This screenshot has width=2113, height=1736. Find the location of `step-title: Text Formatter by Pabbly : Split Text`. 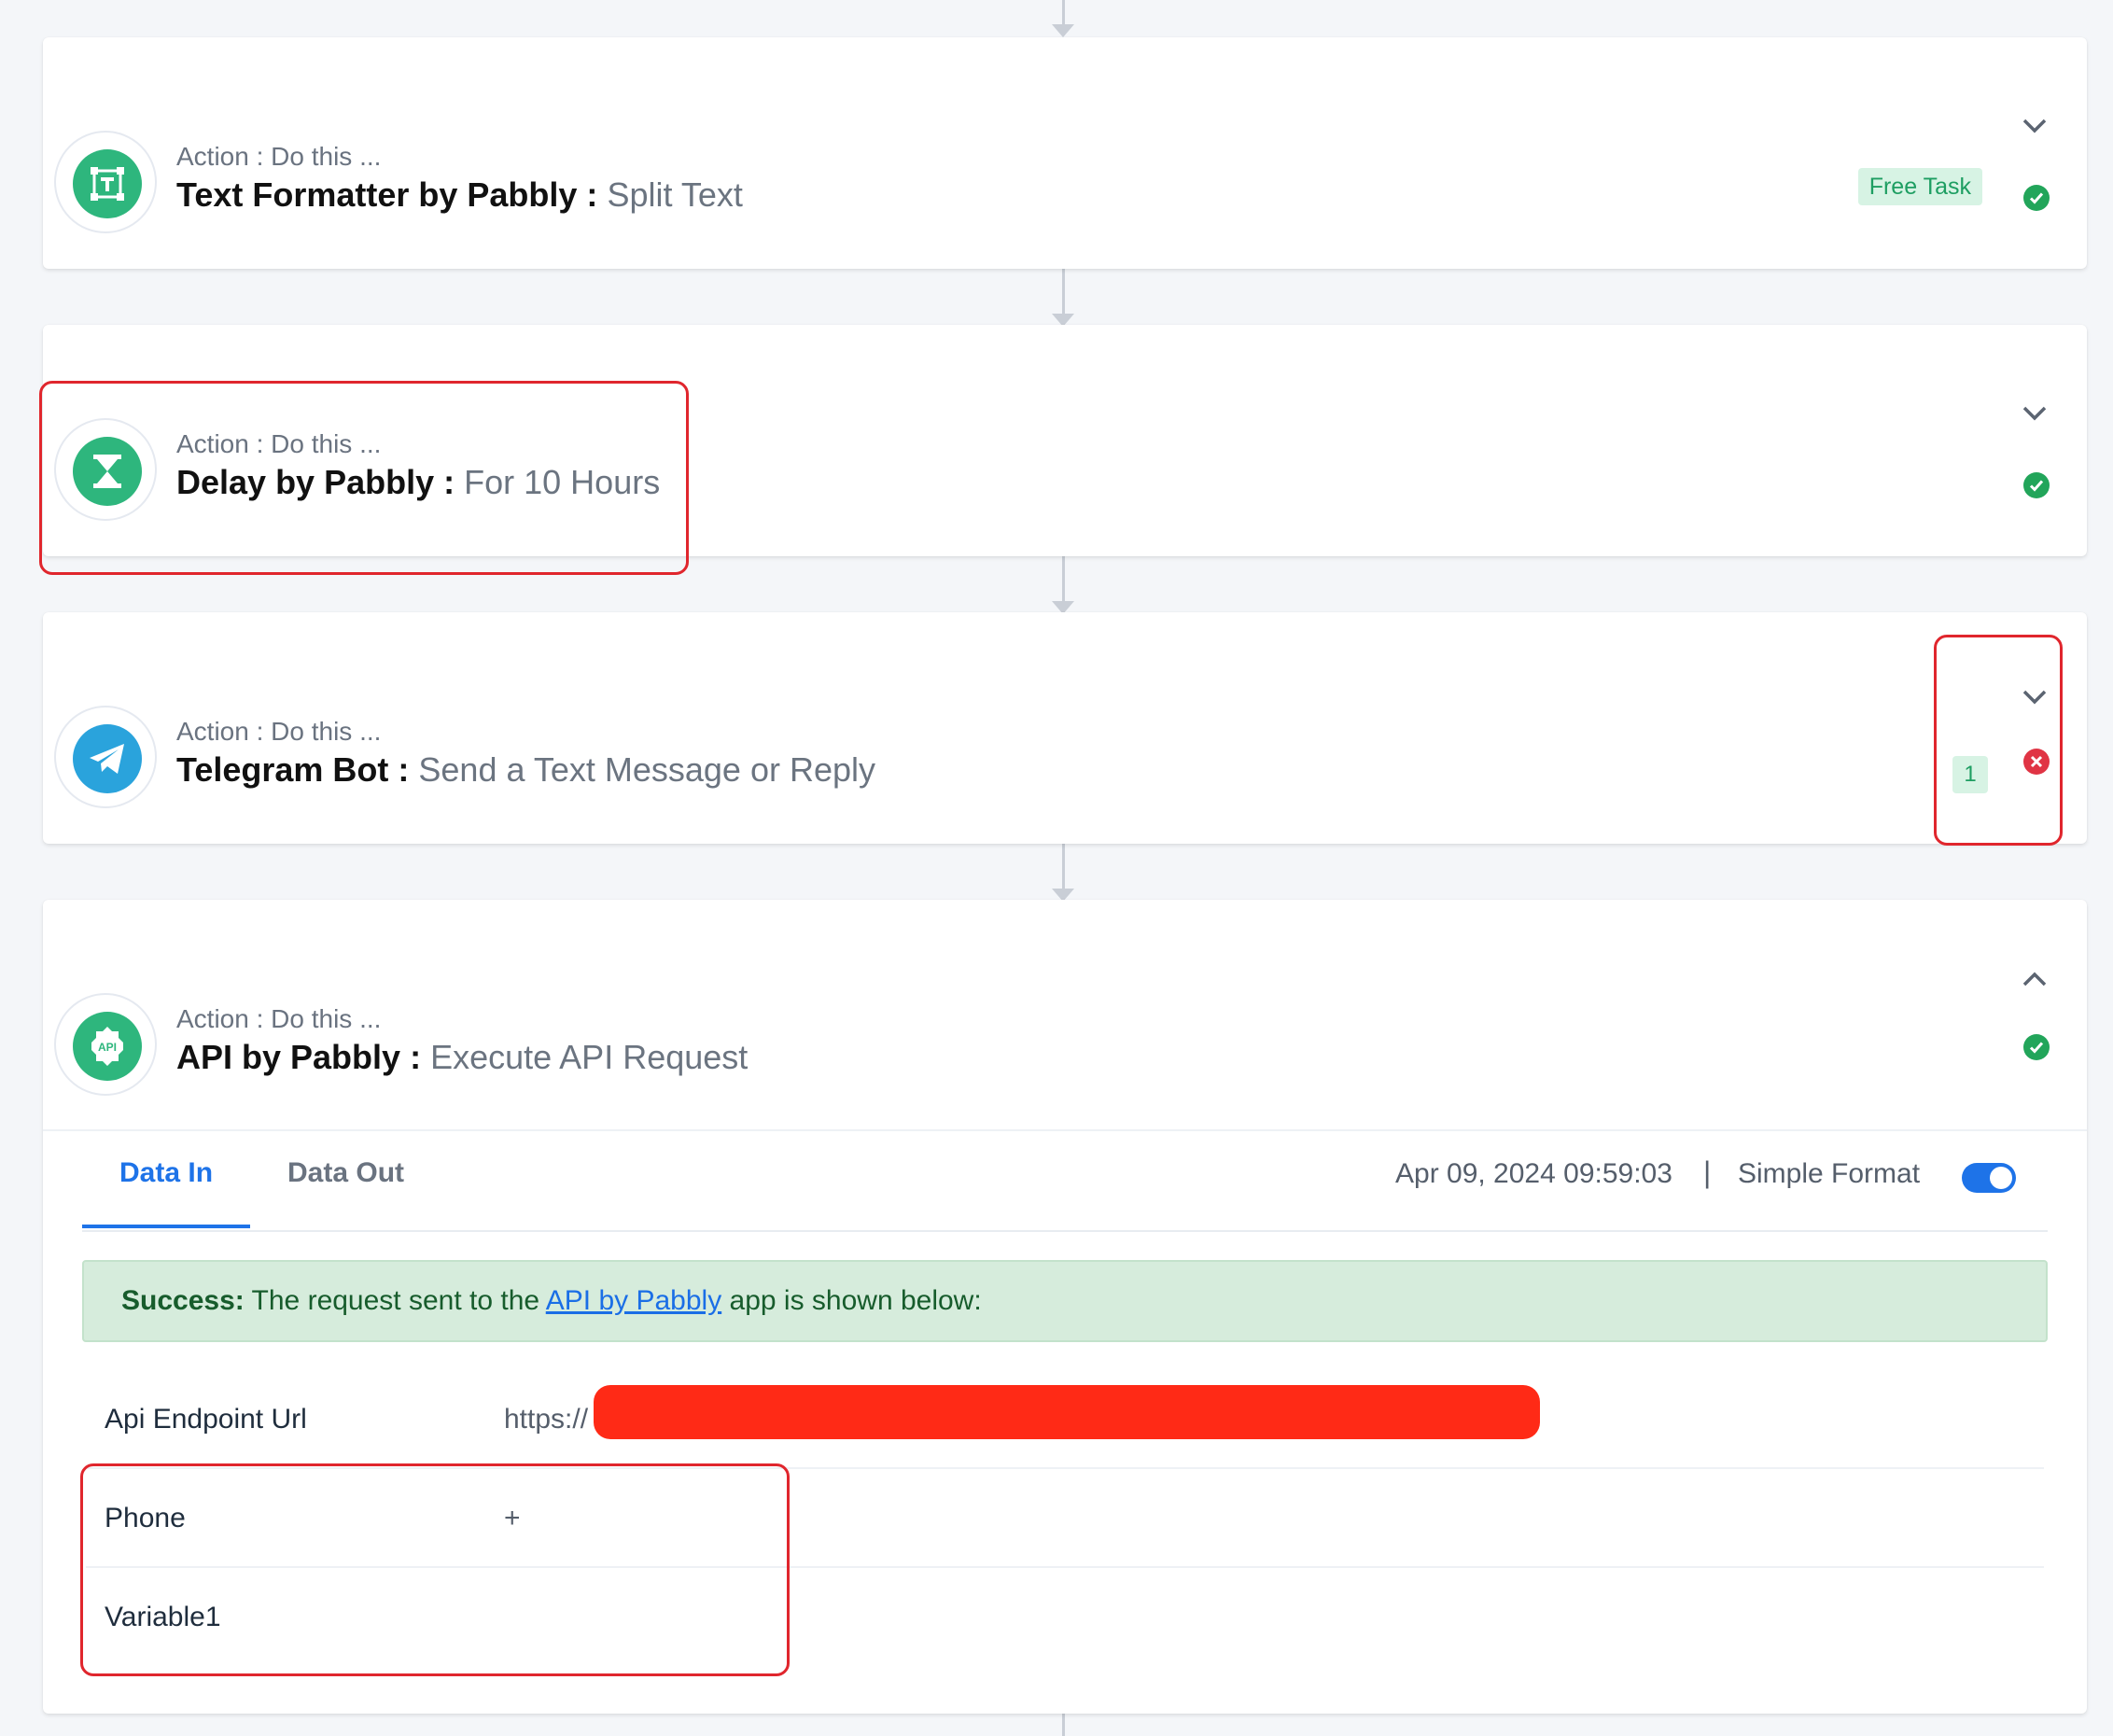

step-title: Text Formatter by Pabbly : Split Text is located at coordinates (459, 195).